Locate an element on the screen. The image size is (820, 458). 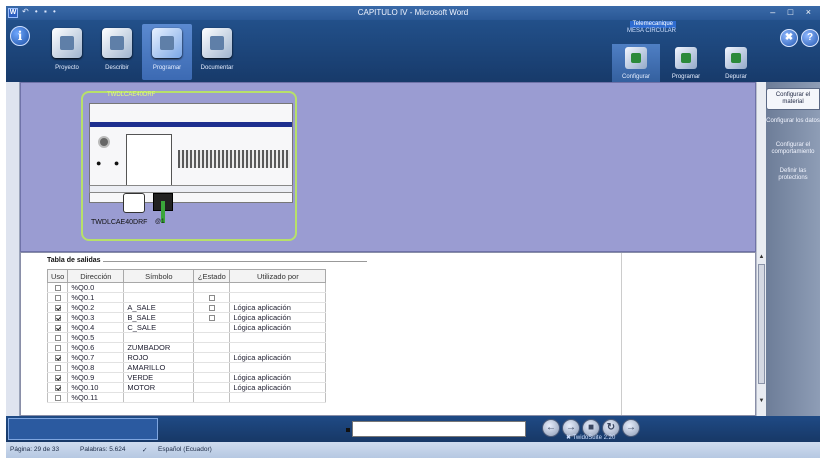
project-icon is located at coordinates (67, 43).